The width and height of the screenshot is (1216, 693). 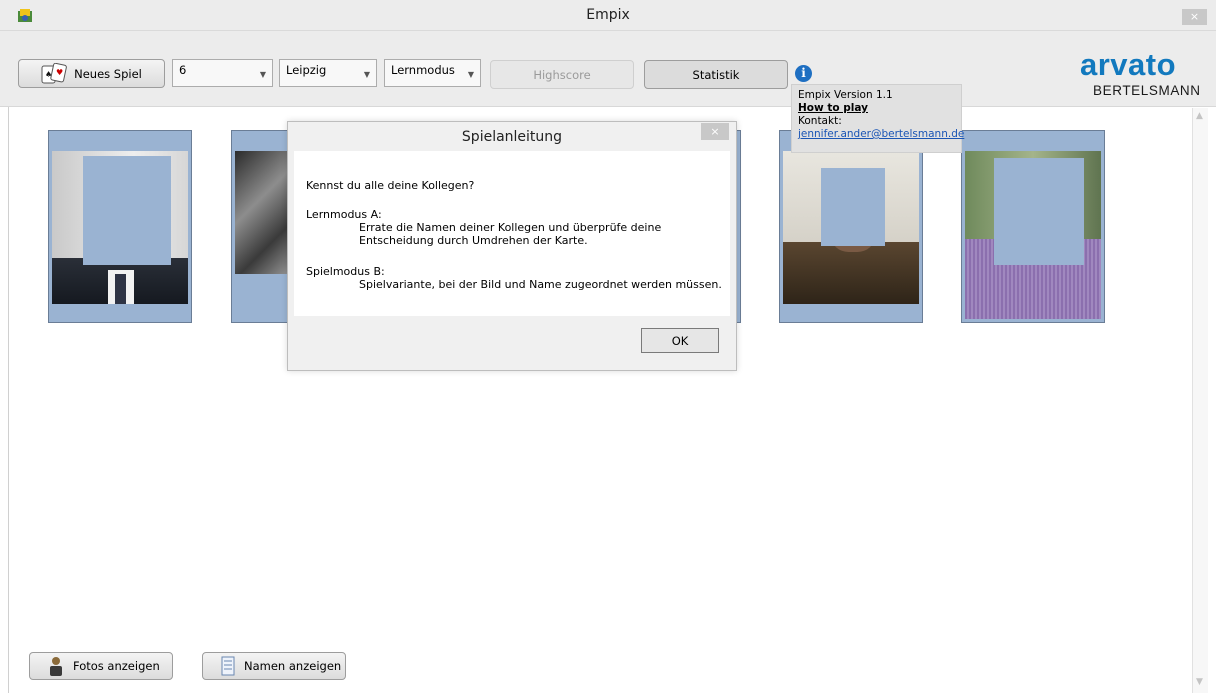 I want to click on mode-b-title: Spielmodus B:, so click(x=345, y=271).